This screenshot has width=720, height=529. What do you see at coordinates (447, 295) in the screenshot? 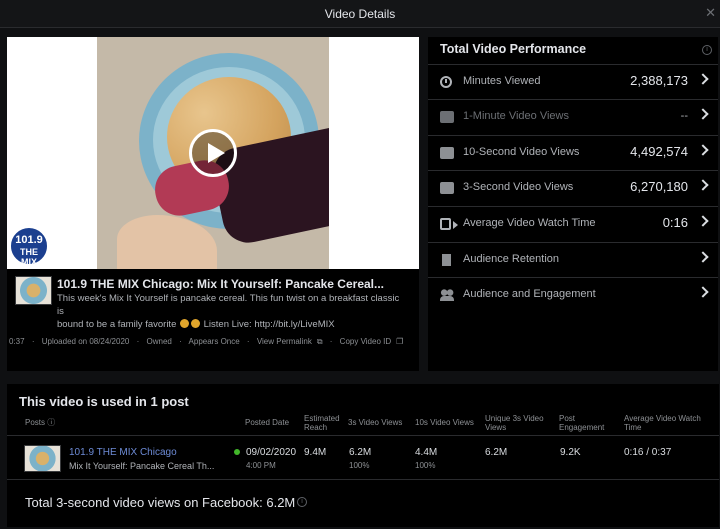
I see `people-icon` at bounding box center [447, 295].